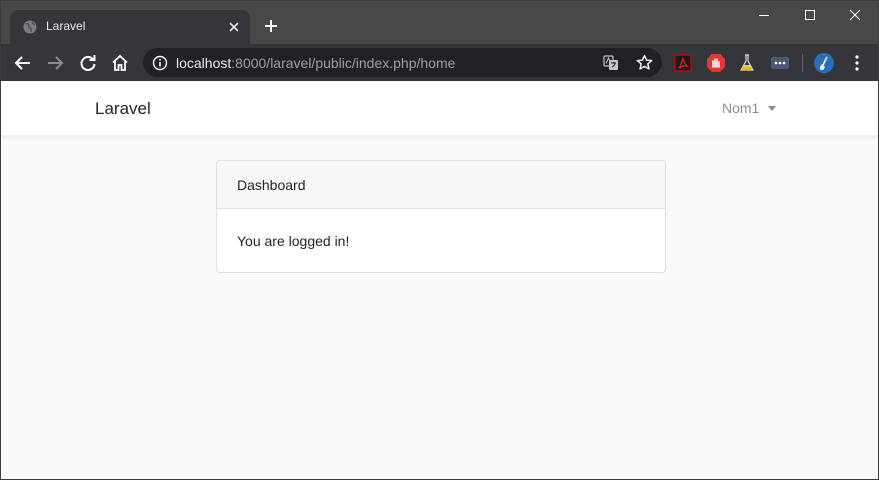 The width and height of the screenshot is (879, 480). What do you see at coordinates (204, 63) in the screenshot?
I see `url-host: localhost` at bounding box center [204, 63].